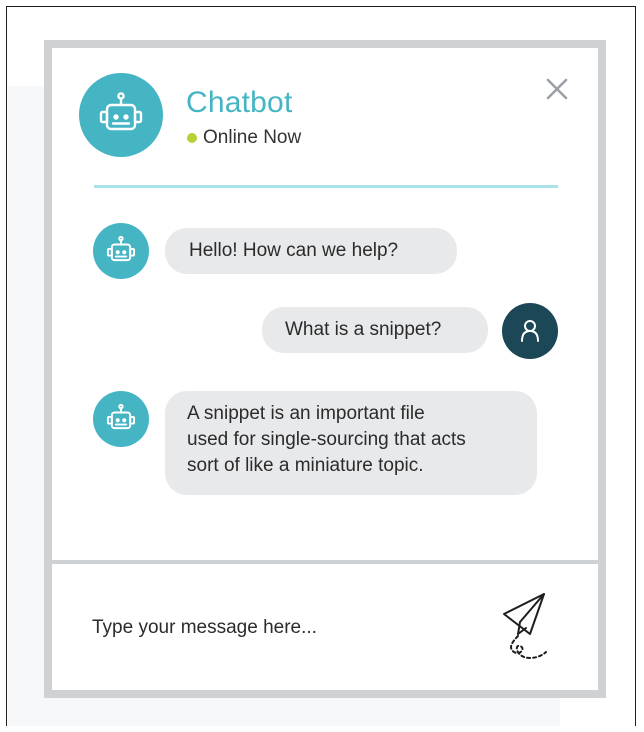 This screenshot has width=644, height=732. I want to click on send-button, so click(528, 629).